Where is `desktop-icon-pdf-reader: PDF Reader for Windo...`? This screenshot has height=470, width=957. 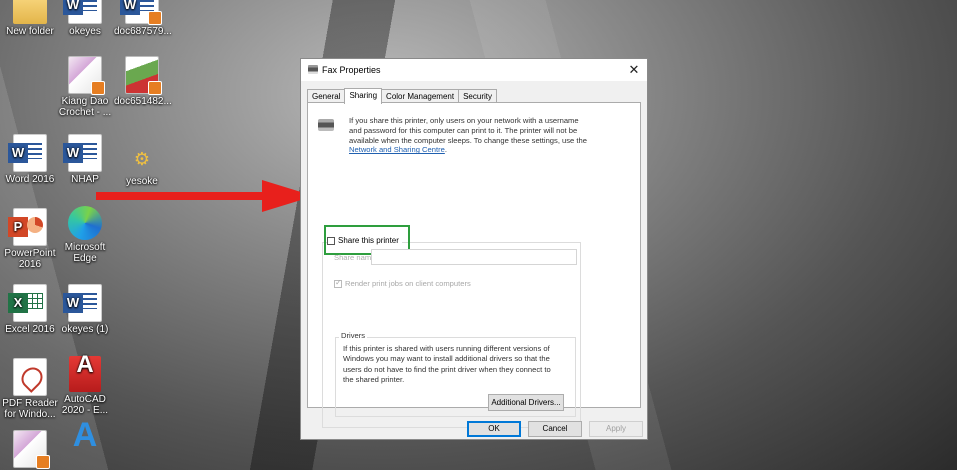
desktop-icon-pdf-reader: PDF Reader for Windo... is located at coordinates (30, 389).